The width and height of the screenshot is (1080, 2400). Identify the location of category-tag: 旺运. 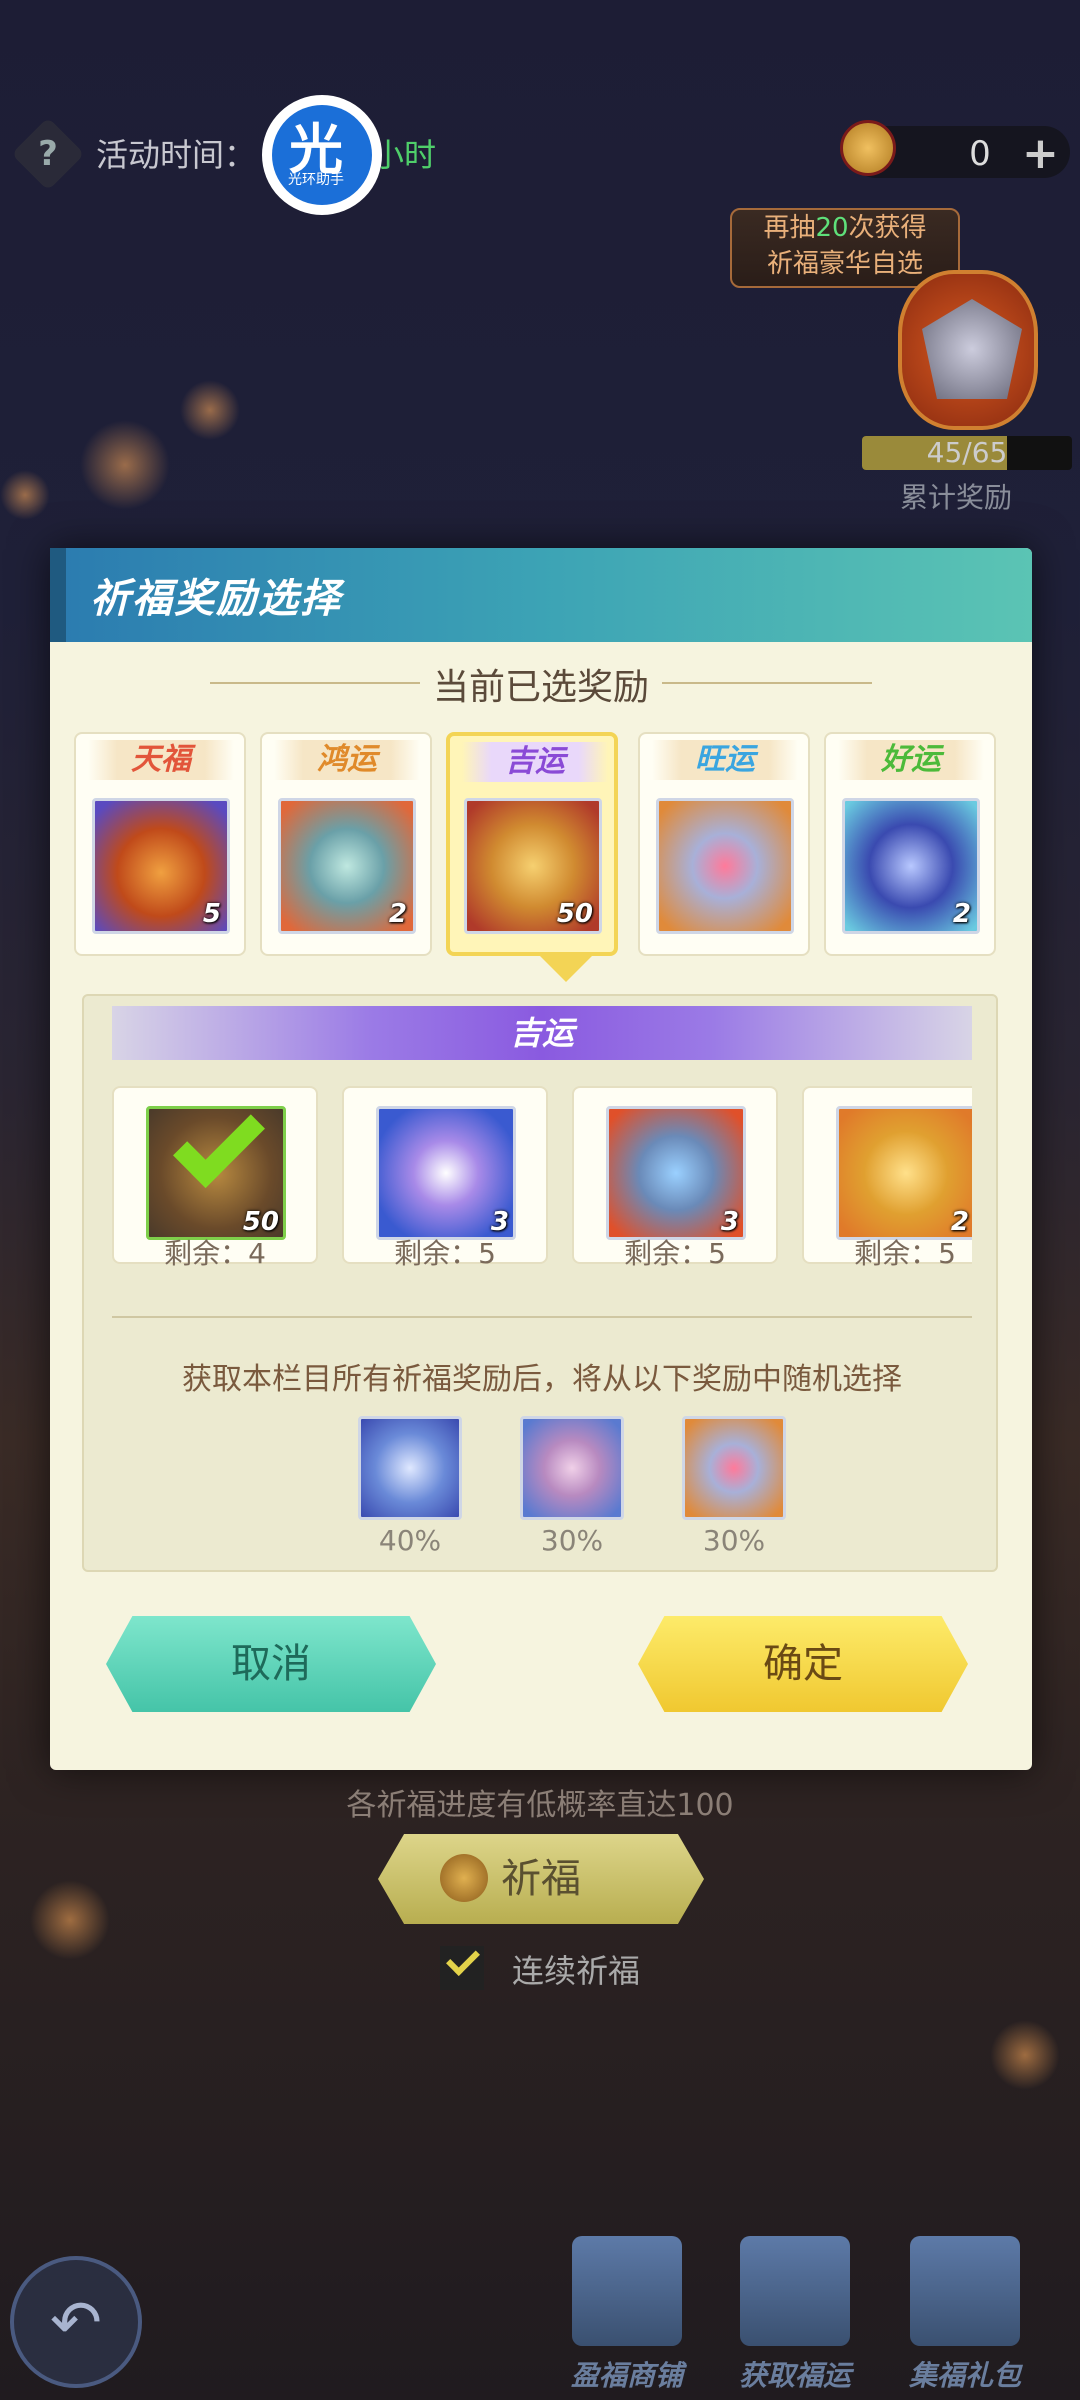
(725, 760).